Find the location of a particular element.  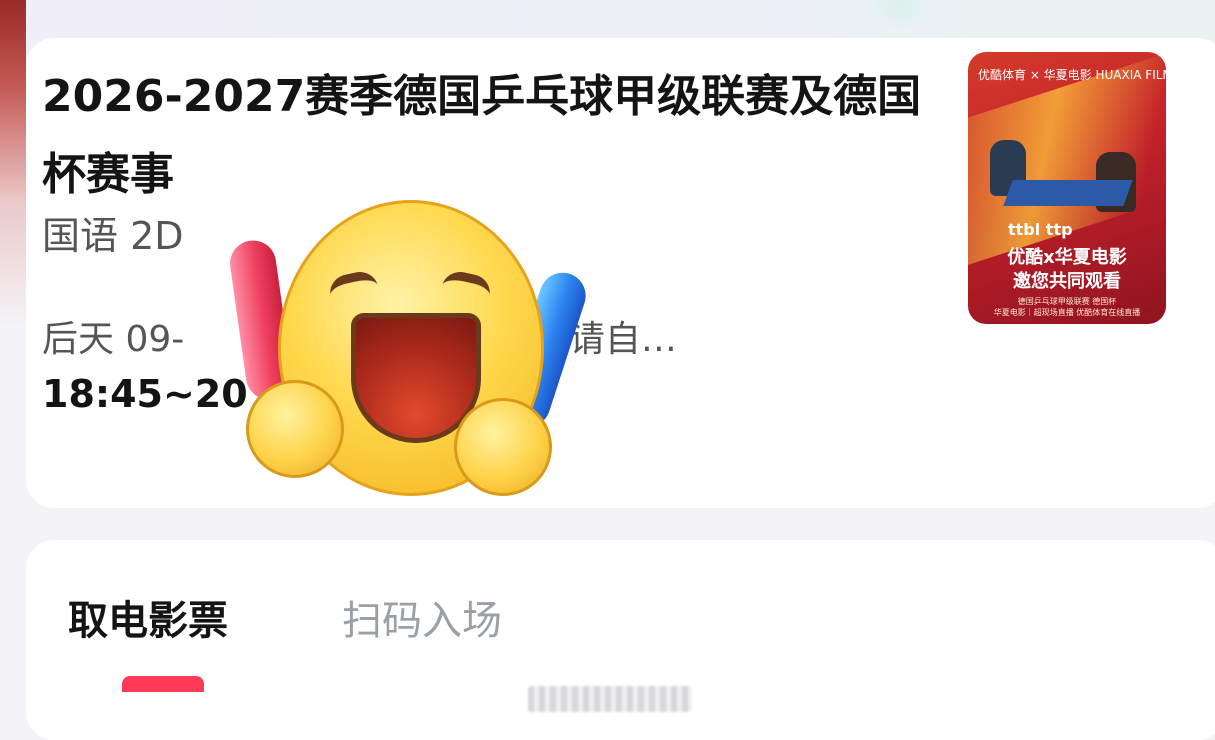

left-hand-icon is located at coordinates (295, 429).